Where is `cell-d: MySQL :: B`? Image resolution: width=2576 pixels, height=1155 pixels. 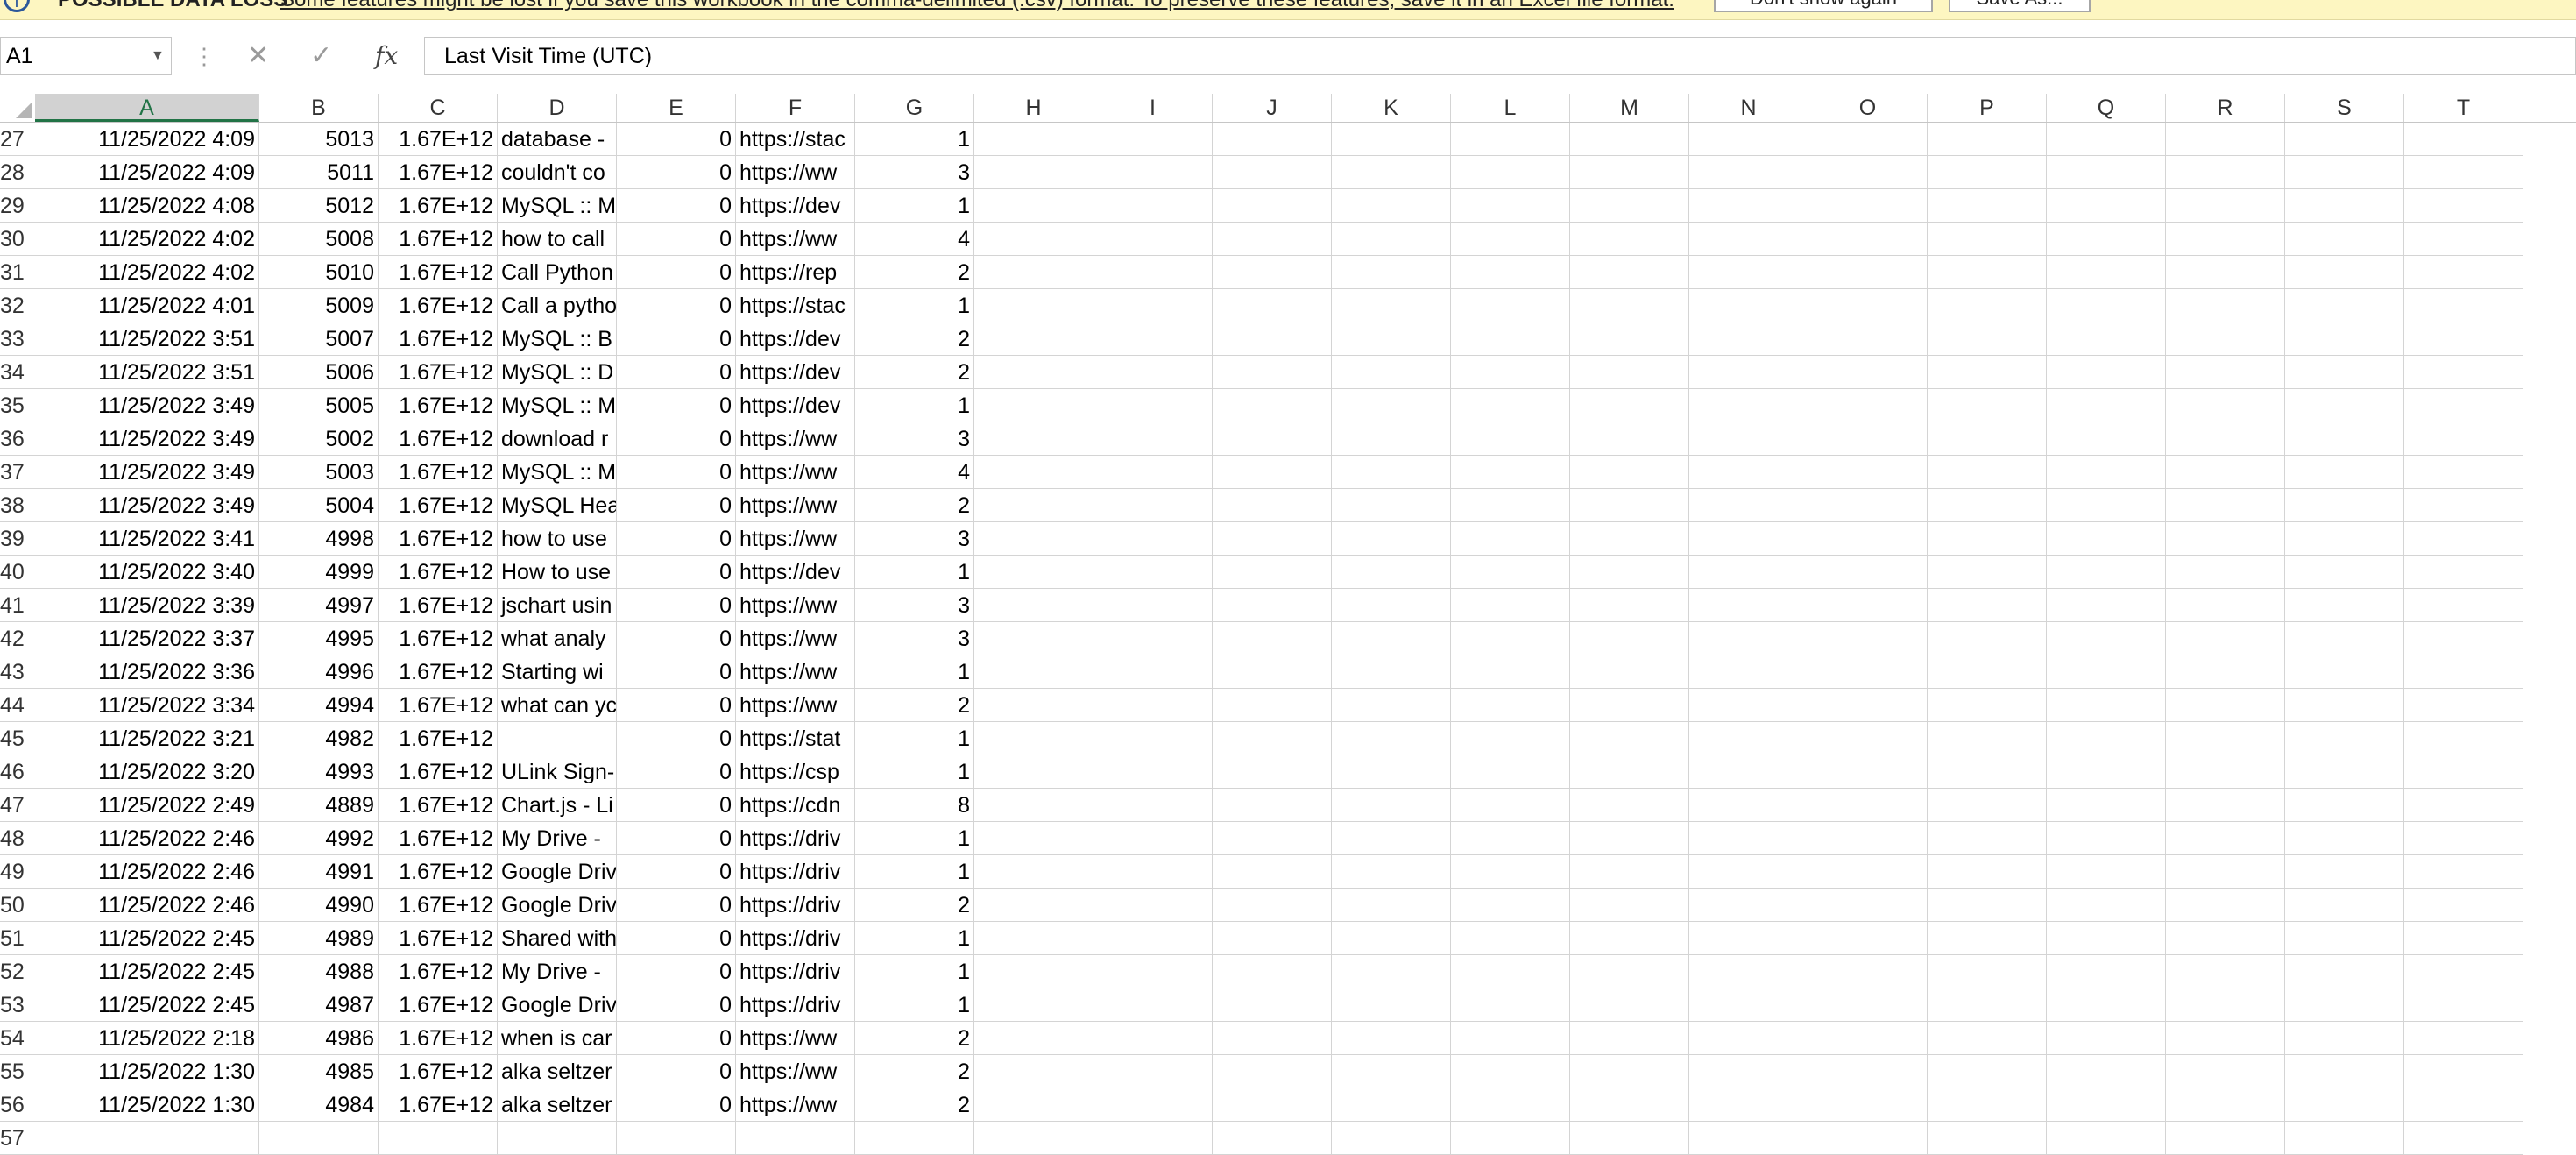 cell-d: MySQL :: B is located at coordinates (557, 339).